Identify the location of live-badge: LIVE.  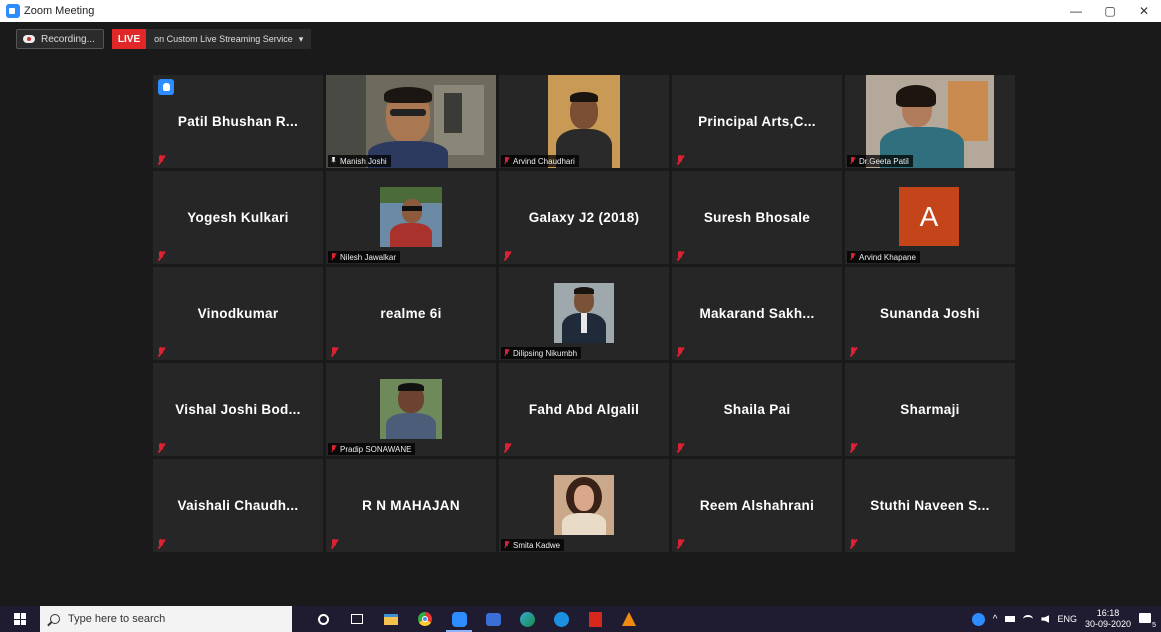
(129, 39).